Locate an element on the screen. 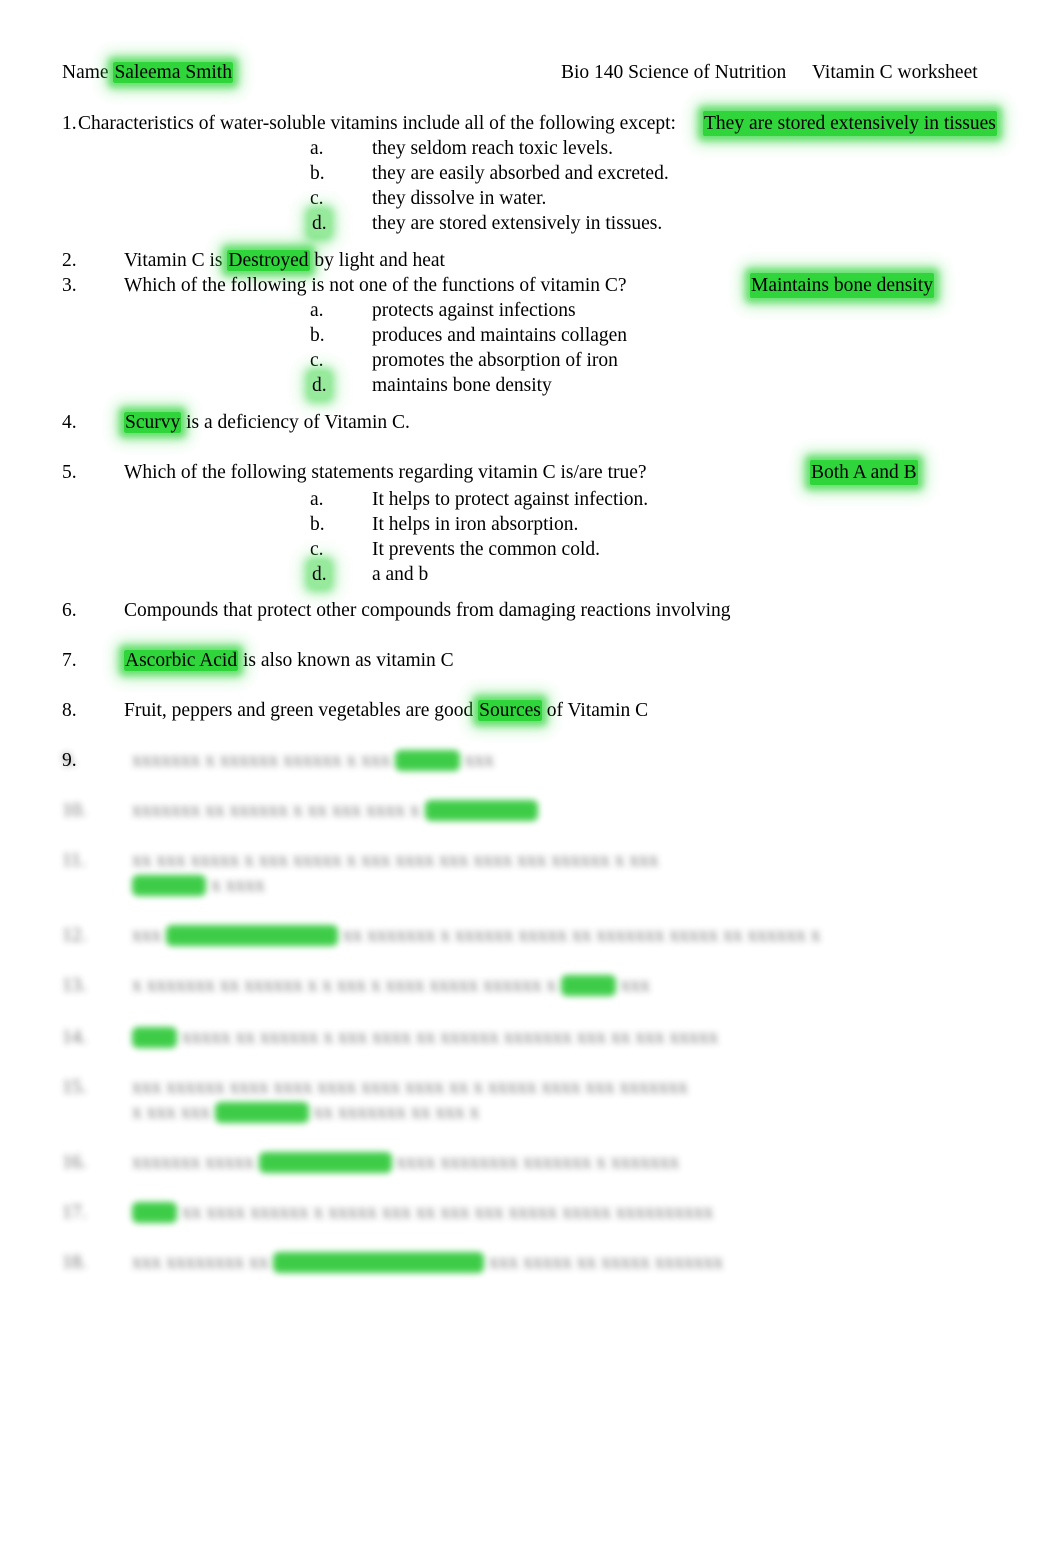 The height and width of the screenshot is (1561, 1062). option-text: a and b is located at coordinates (400, 574).